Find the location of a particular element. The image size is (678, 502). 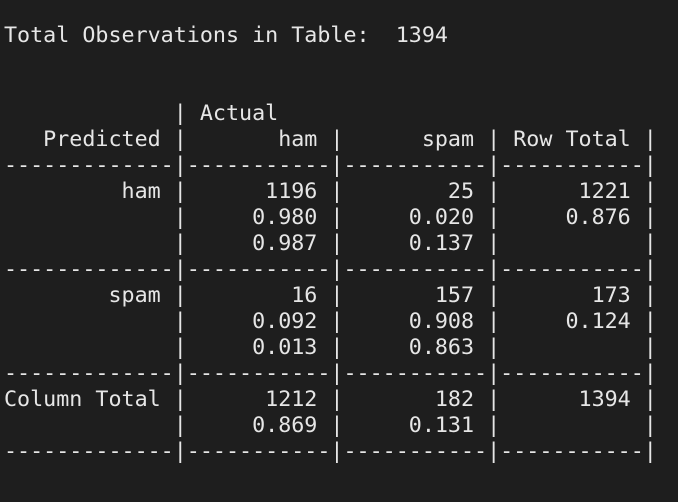

table-row-spam-col-prop: | 0.013 | 0.863 | | is located at coordinates (337, 347).